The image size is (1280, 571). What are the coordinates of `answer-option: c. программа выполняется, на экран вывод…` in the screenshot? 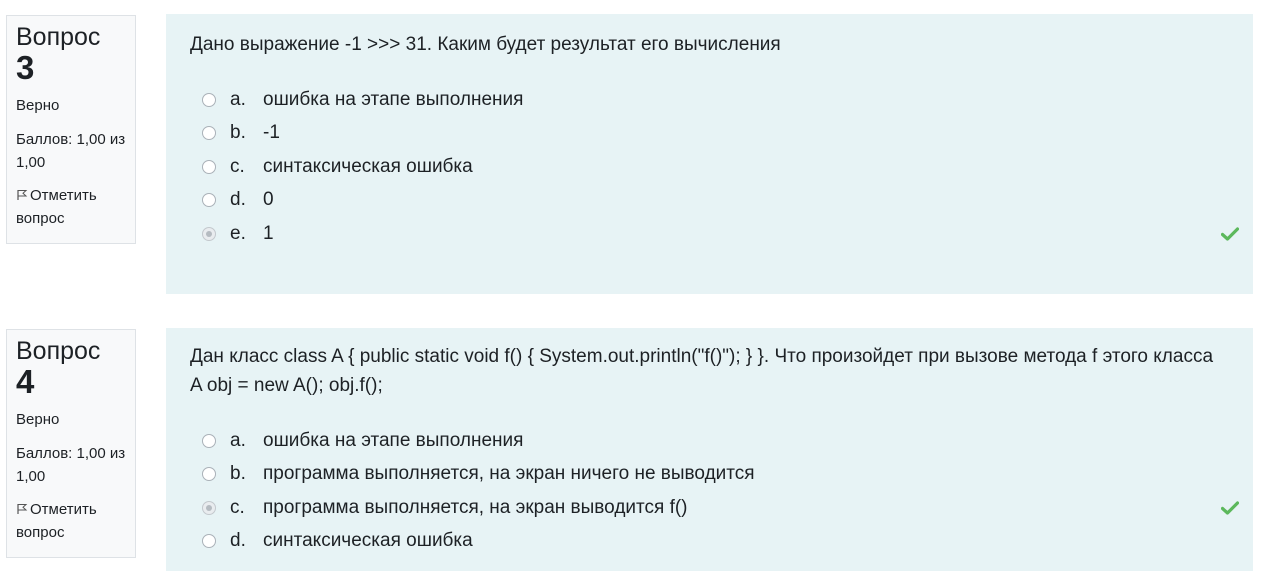 It's located at (714, 508).